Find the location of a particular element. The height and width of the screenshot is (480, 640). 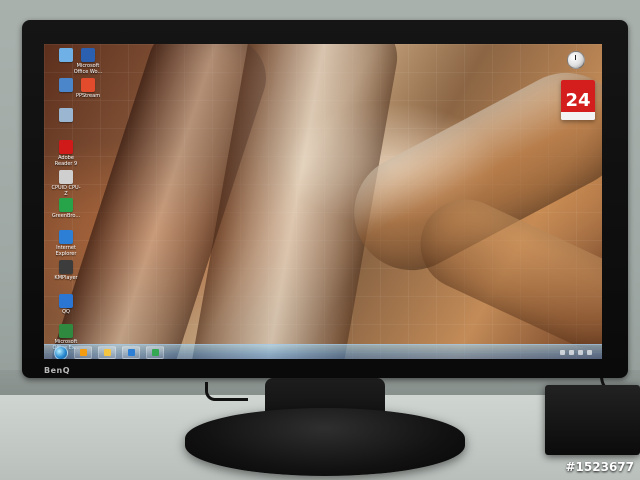

calendar-footer is located at coordinates (578, 116).